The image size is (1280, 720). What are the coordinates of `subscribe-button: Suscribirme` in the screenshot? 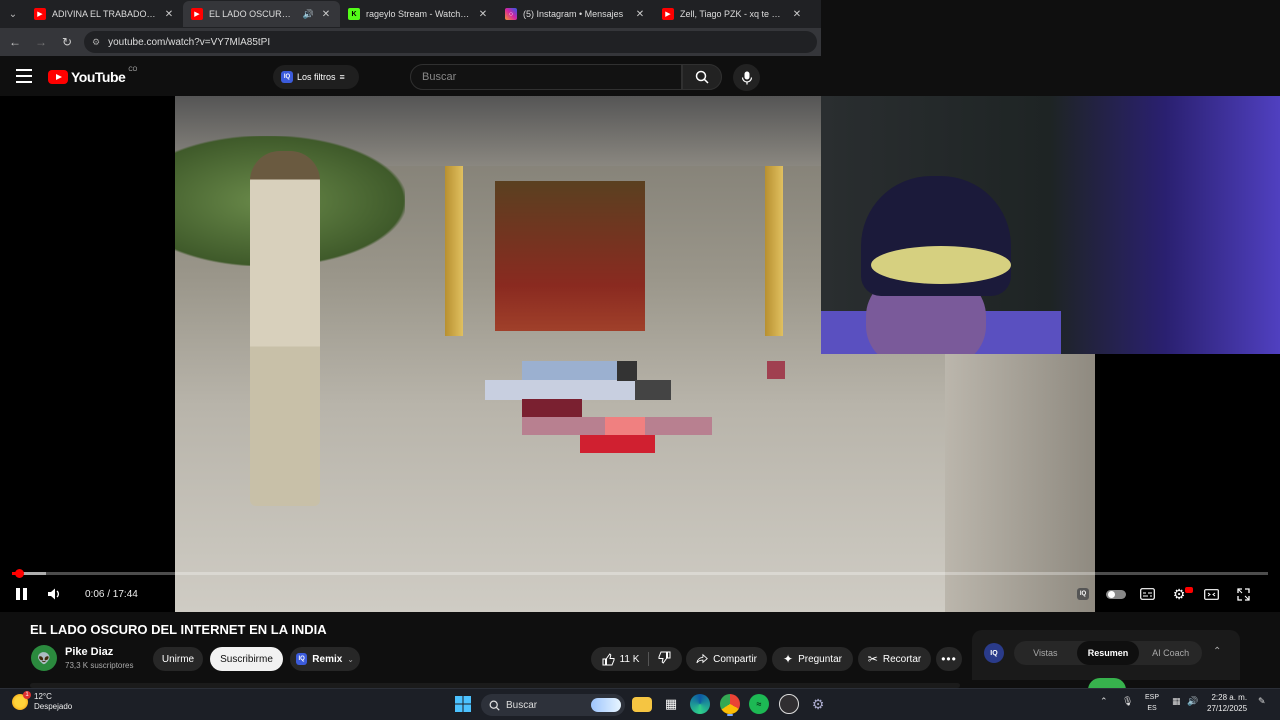 It's located at (246, 659).